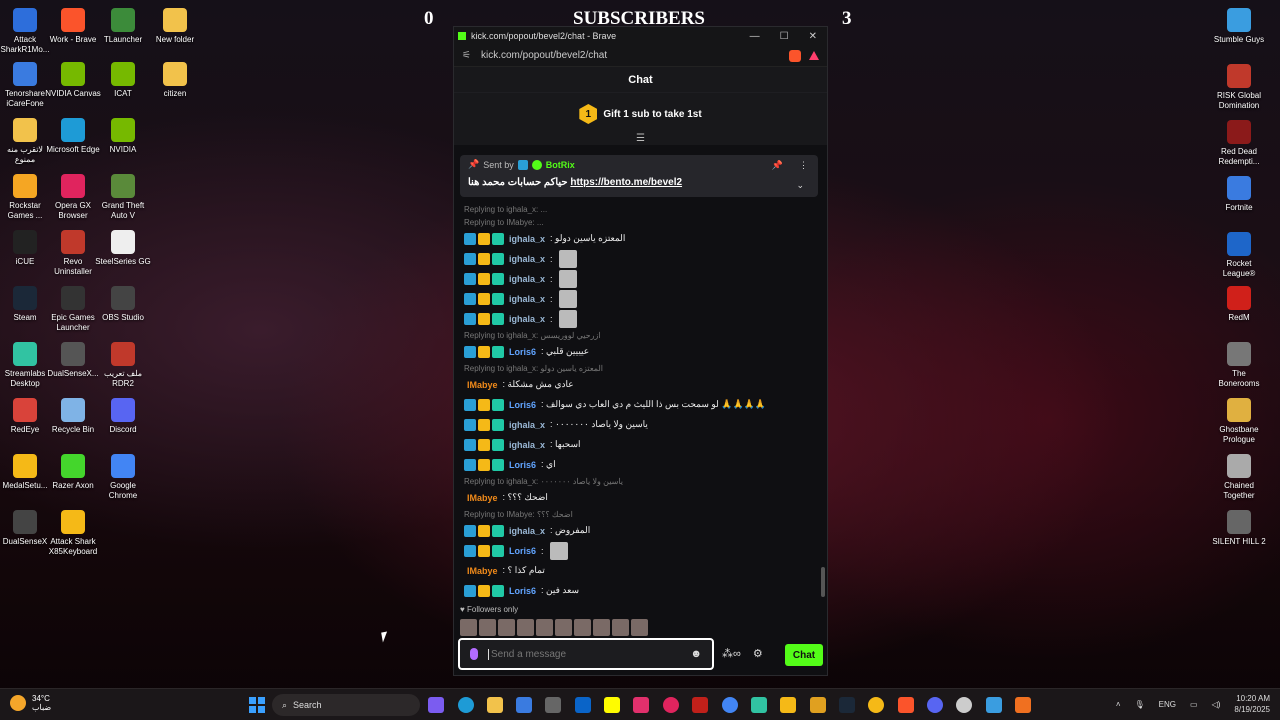 This screenshot has width=1280, height=720. What do you see at coordinates (814, 55) in the screenshot?
I see `brave-rewards-icon` at bounding box center [814, 55].